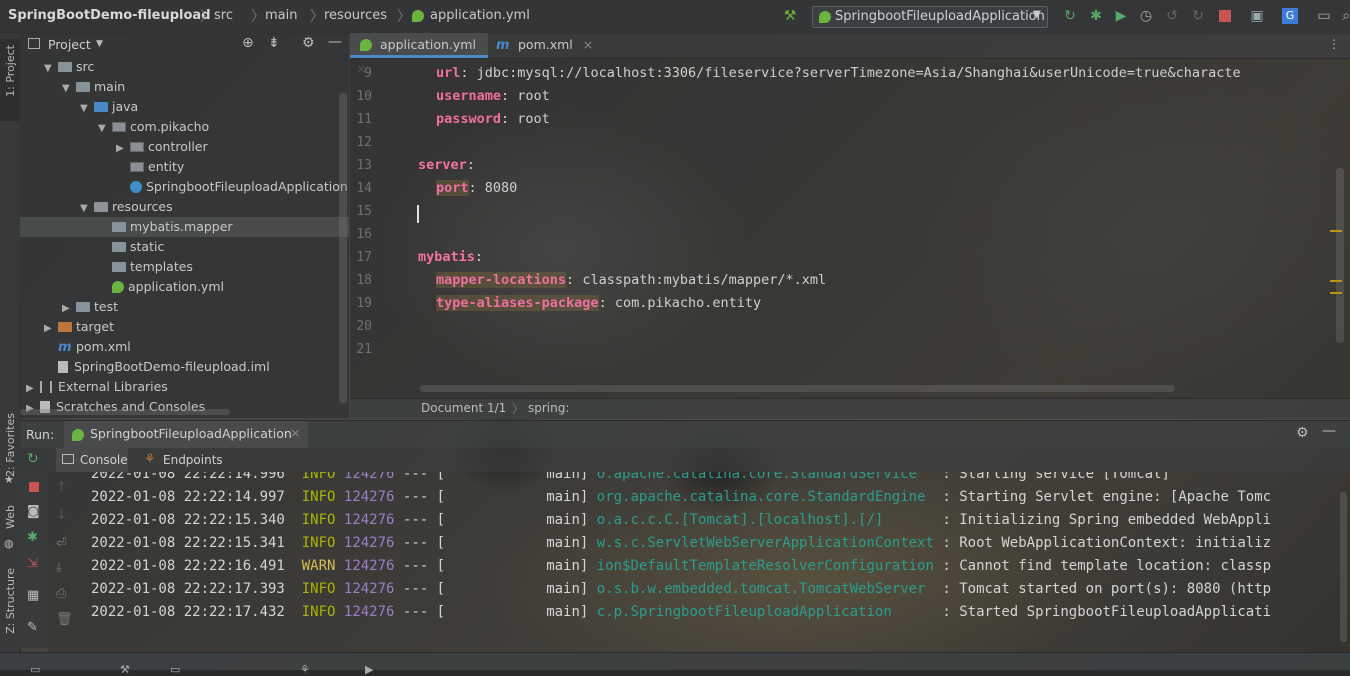  What do you see at coordinates (184, 347) in the screenshot?
I see `tree-item: m pom.xml` at bounding box center [184, 347].